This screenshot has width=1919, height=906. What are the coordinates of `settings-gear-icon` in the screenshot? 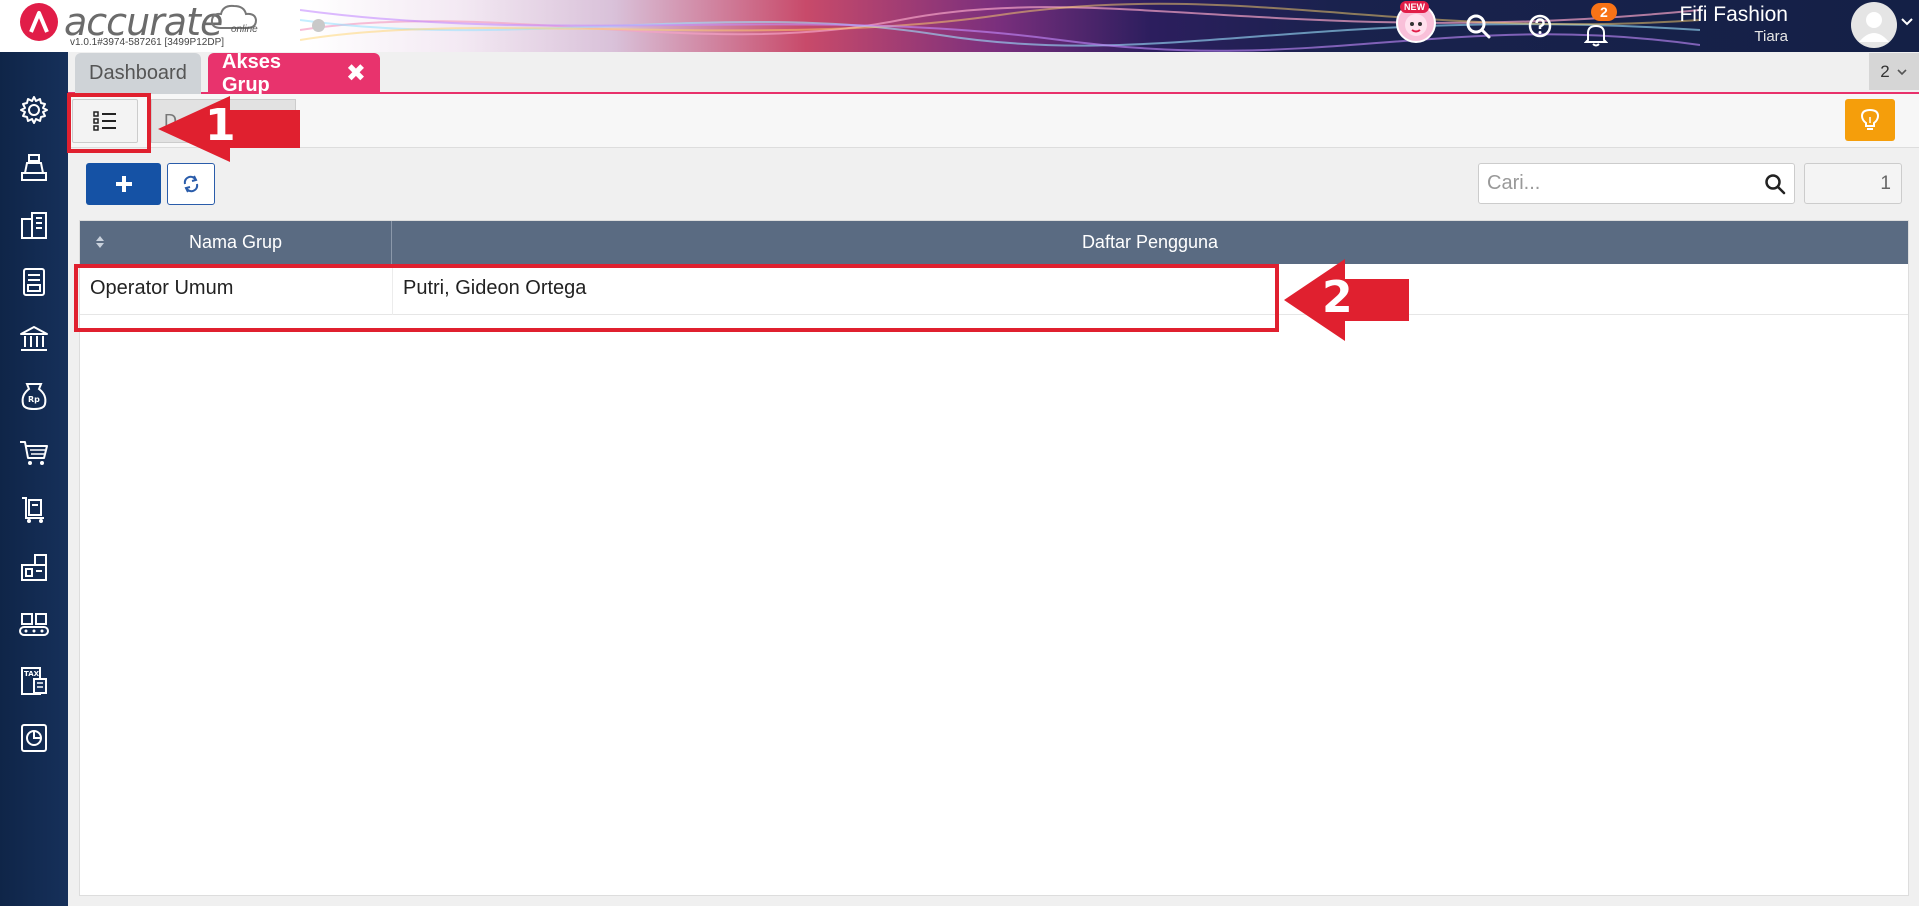 It's located at (34, 110).